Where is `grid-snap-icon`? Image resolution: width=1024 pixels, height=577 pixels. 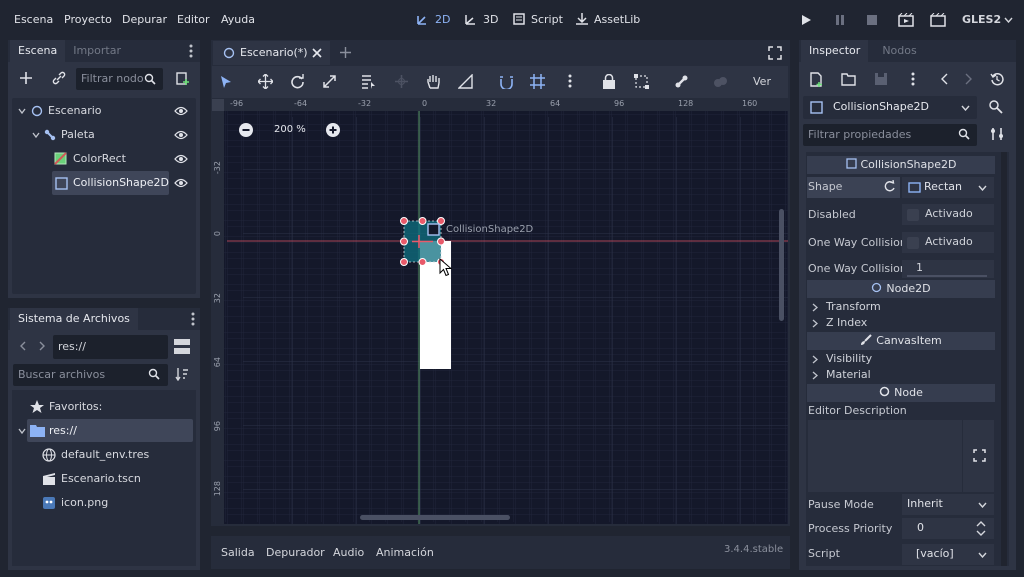 grid-snap-icon is located at coordinates (537, 81).